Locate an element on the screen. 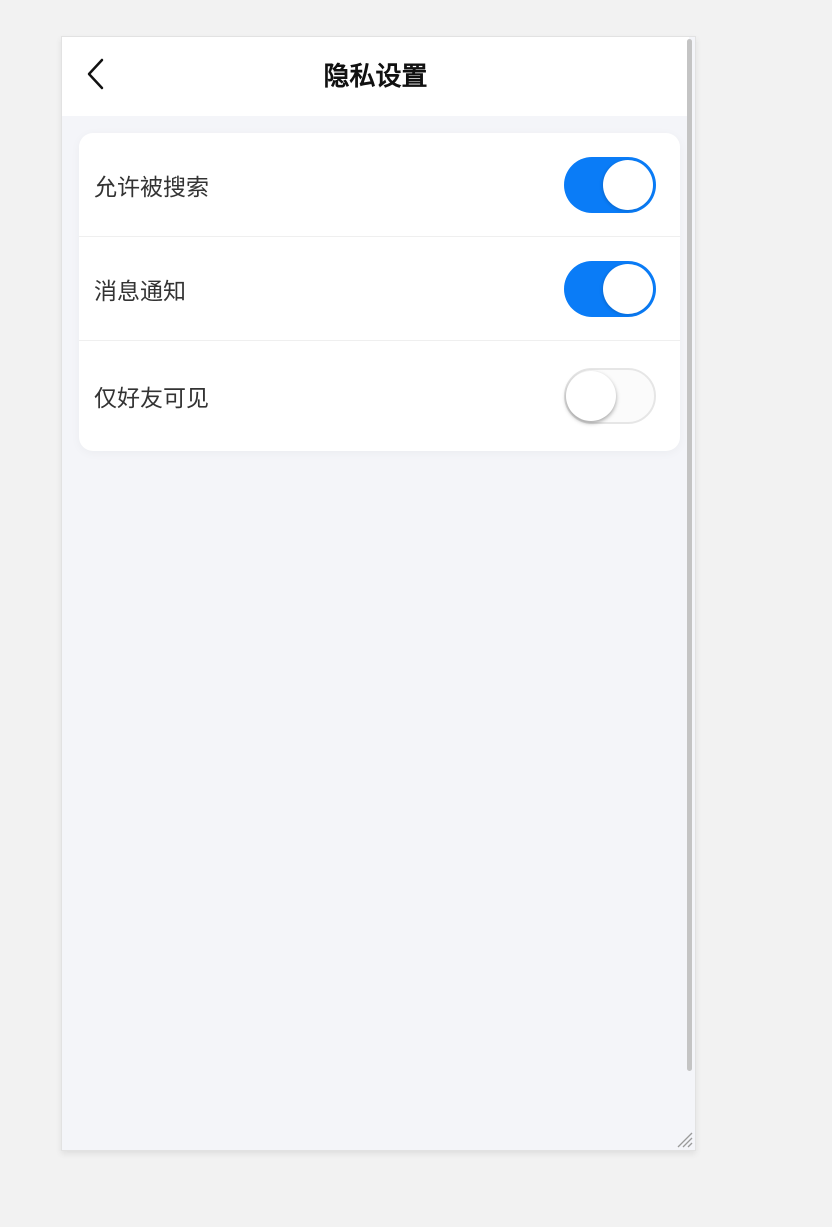 This screenshot has height=1227, width=832. searchable-toggle is located at coordinates (610, 184).